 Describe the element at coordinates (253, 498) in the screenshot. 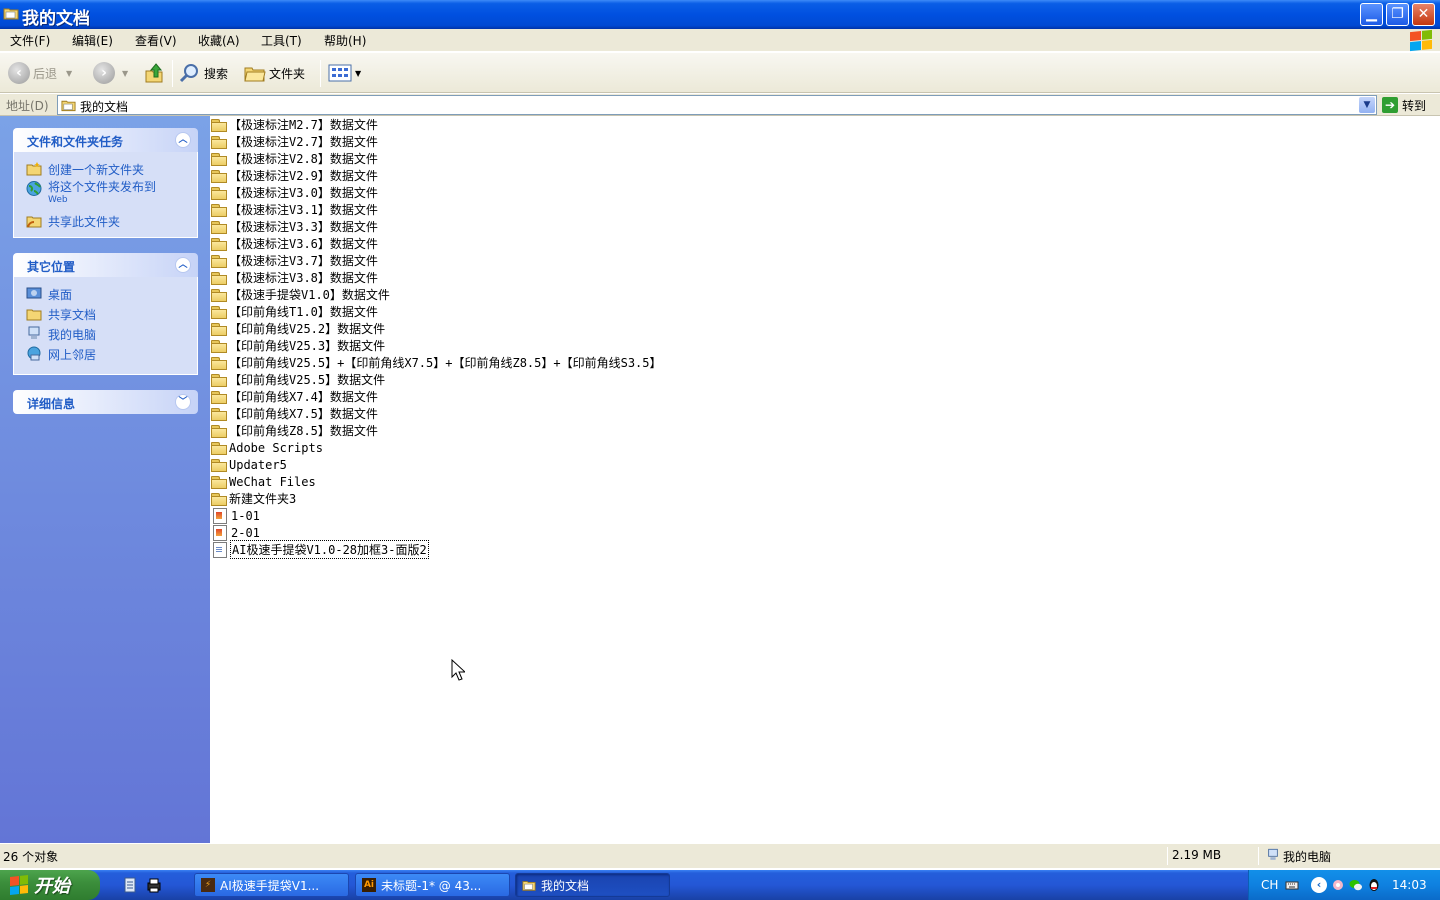

I see `file-list-item: 新建文件夹3` at that location.